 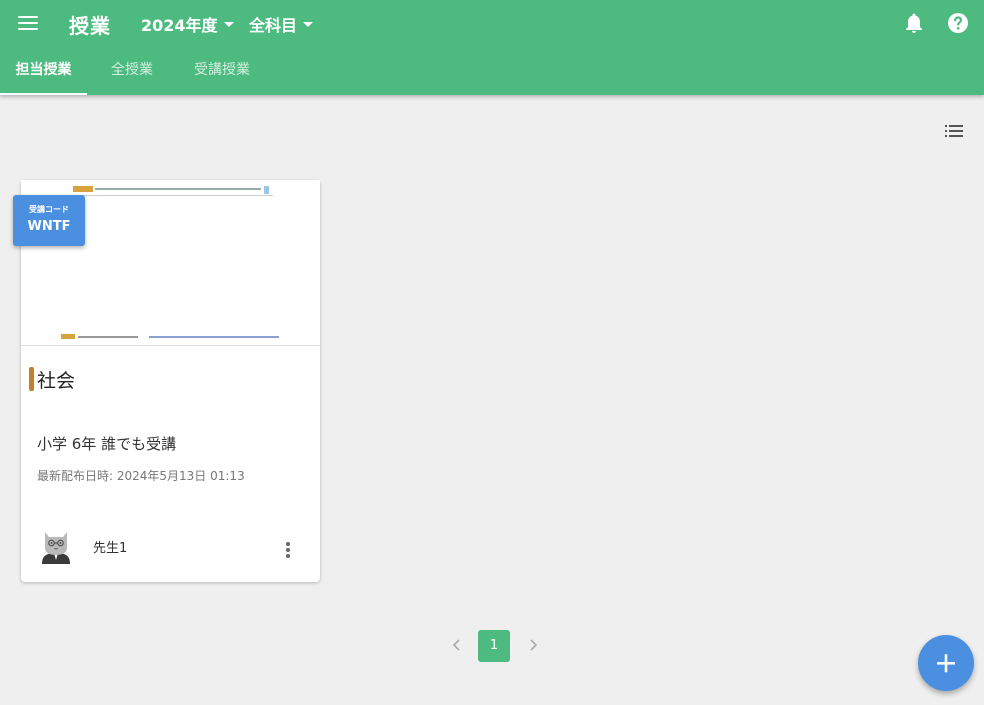 I want to click on pagination: 1, so click(x=492, y=646).